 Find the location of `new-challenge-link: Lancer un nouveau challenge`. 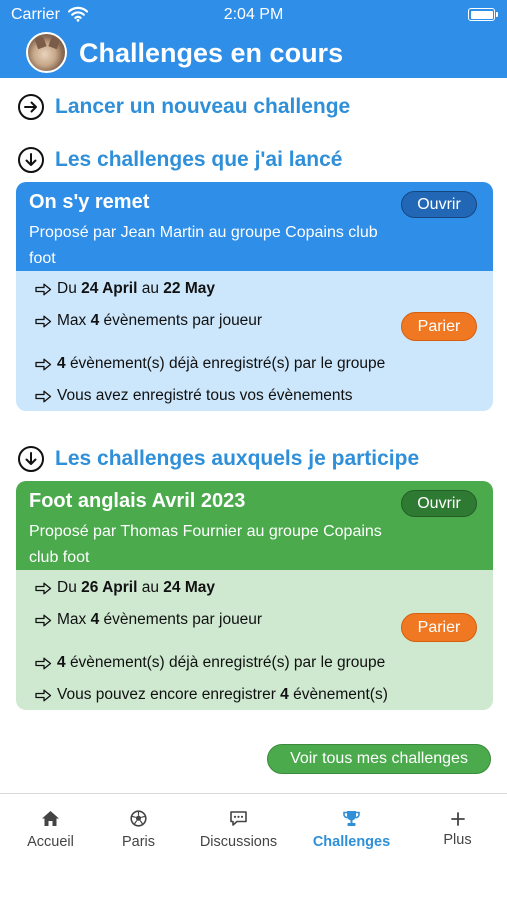

new-challenge-link: Lancer un nouveau challenge is located at coordinates (184, 107).